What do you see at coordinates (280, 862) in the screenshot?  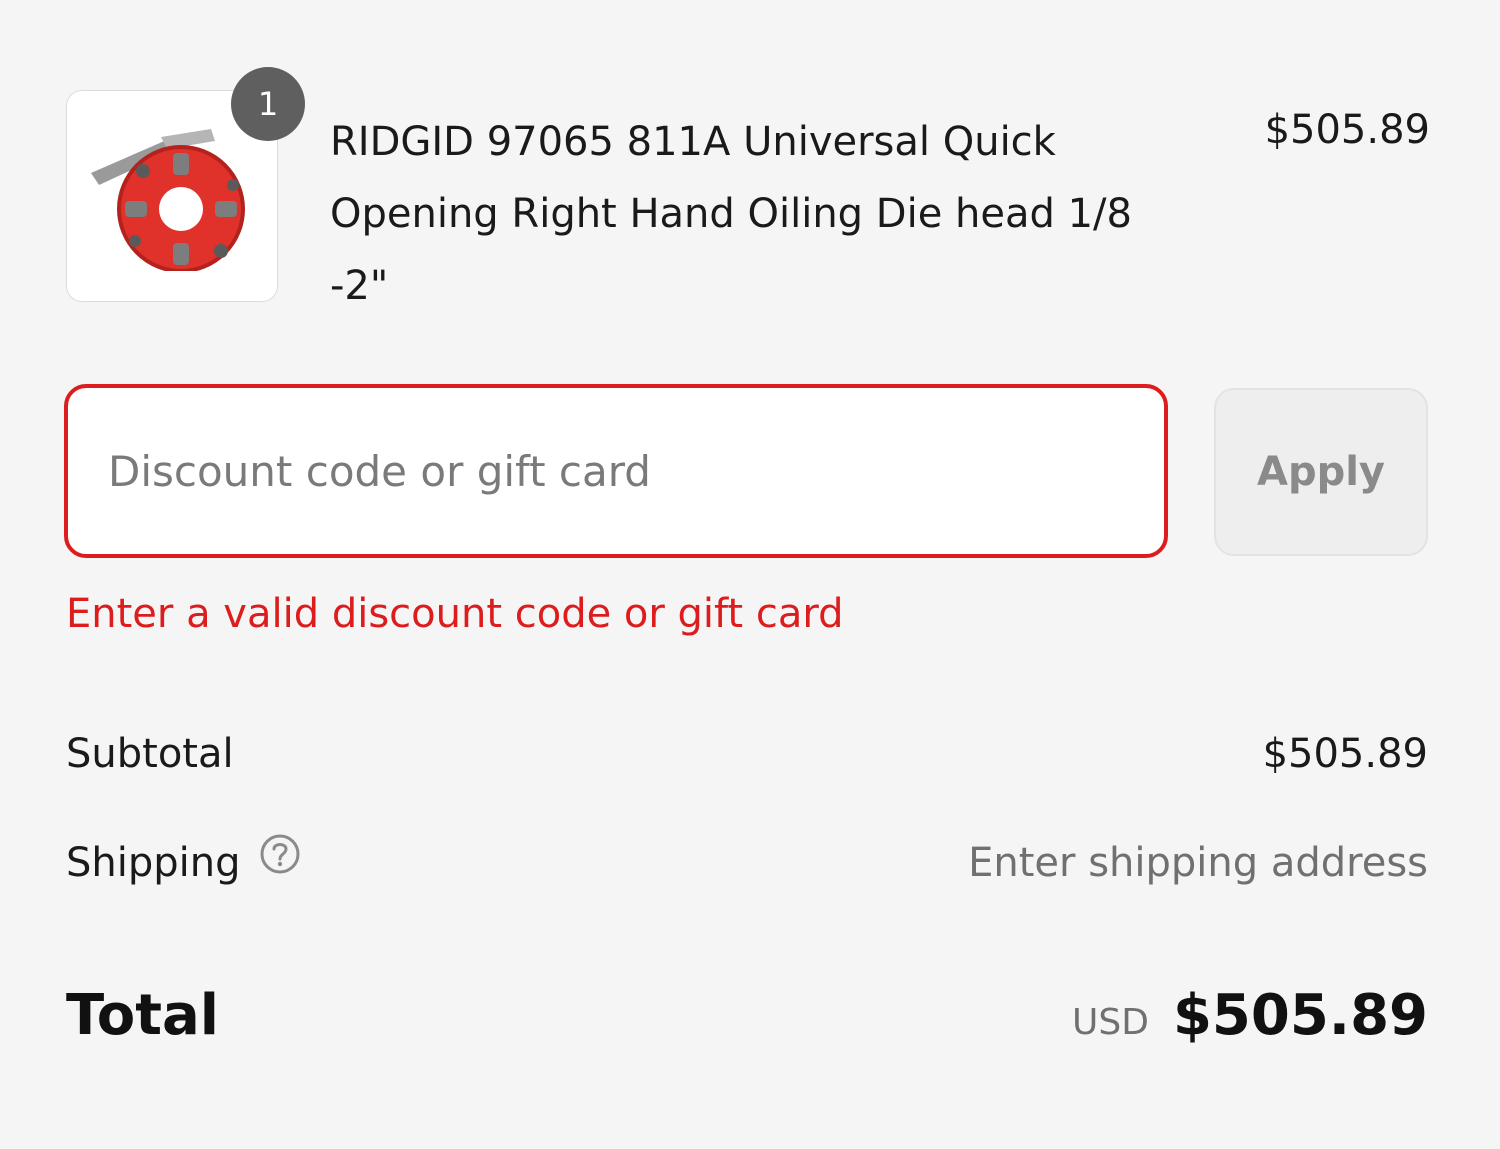 I see `question-circle-icon` at bounding box center [280, 862].